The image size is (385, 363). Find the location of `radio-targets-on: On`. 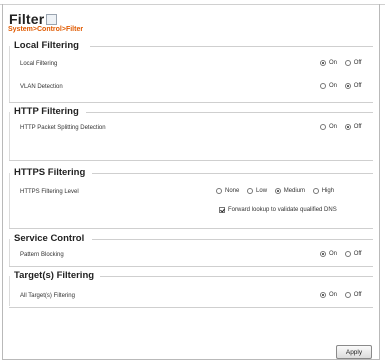

radio-targets-on: On is located at coordinates (328, 295).